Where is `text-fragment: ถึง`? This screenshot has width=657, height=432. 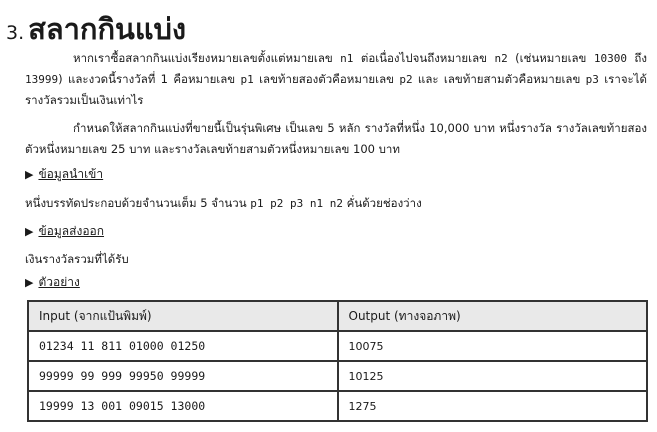 text-fragment: ถึง is located at coordinates (636, 58).